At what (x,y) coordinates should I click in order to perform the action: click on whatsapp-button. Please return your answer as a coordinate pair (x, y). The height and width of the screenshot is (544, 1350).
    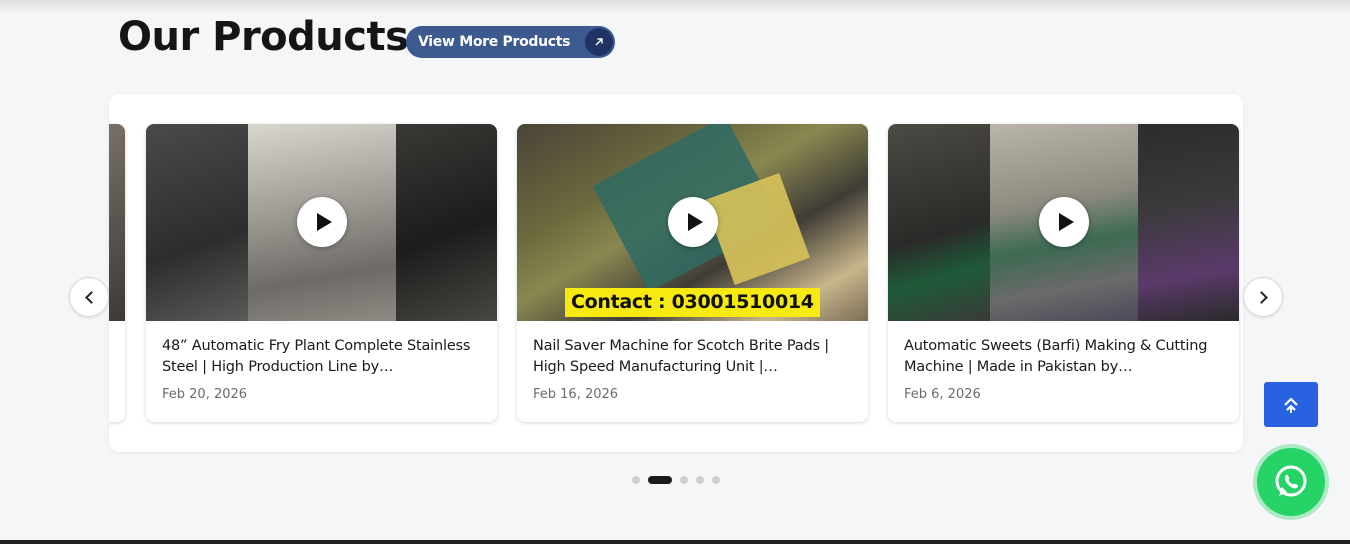
    Looking at the image, I should click on (1291, 482).